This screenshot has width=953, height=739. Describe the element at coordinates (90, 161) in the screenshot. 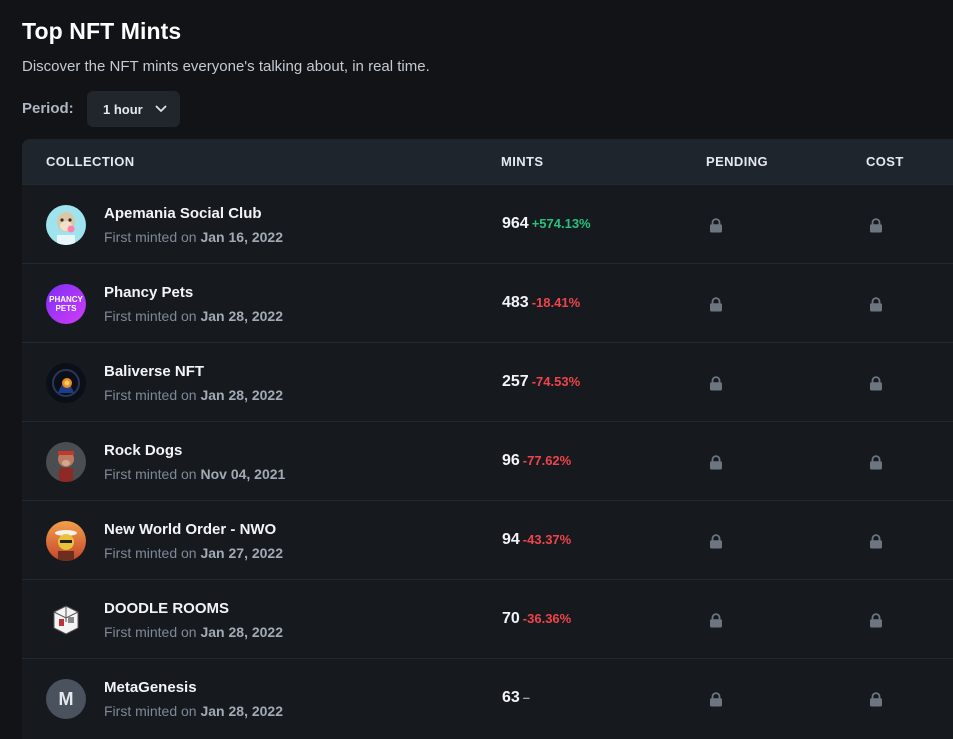

I see `column-header-collection: COLLECTION` at that location.